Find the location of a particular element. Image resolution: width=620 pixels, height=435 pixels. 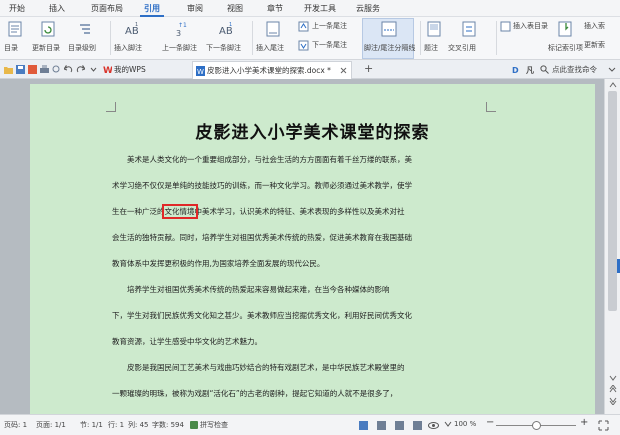

text-line-with-highlight: 生在一种广泛的文化情境中美术学习，认识美术的特征、美术表现的多样性以及美术对社 is located at coordinates (322, 212).